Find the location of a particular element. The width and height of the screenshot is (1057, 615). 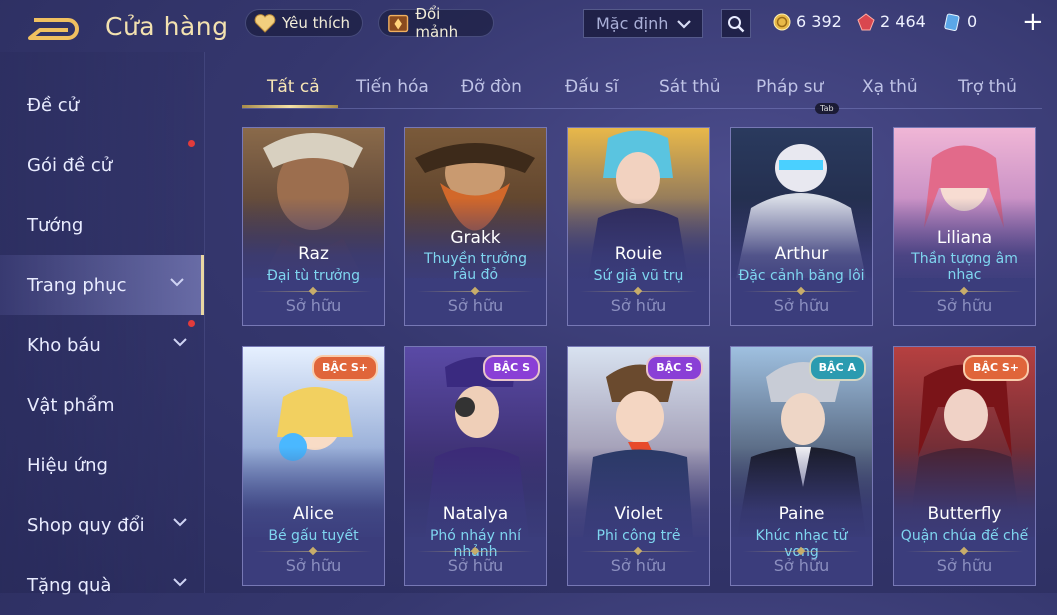

search-icon is located at coordinates (736, 23).